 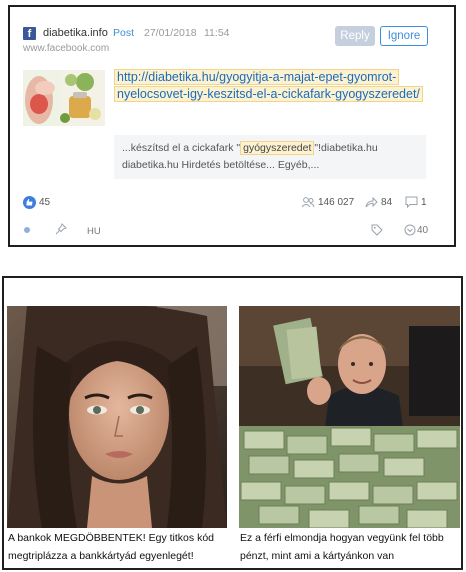 I want to click on reach-icon, so click(x=308, y=202).